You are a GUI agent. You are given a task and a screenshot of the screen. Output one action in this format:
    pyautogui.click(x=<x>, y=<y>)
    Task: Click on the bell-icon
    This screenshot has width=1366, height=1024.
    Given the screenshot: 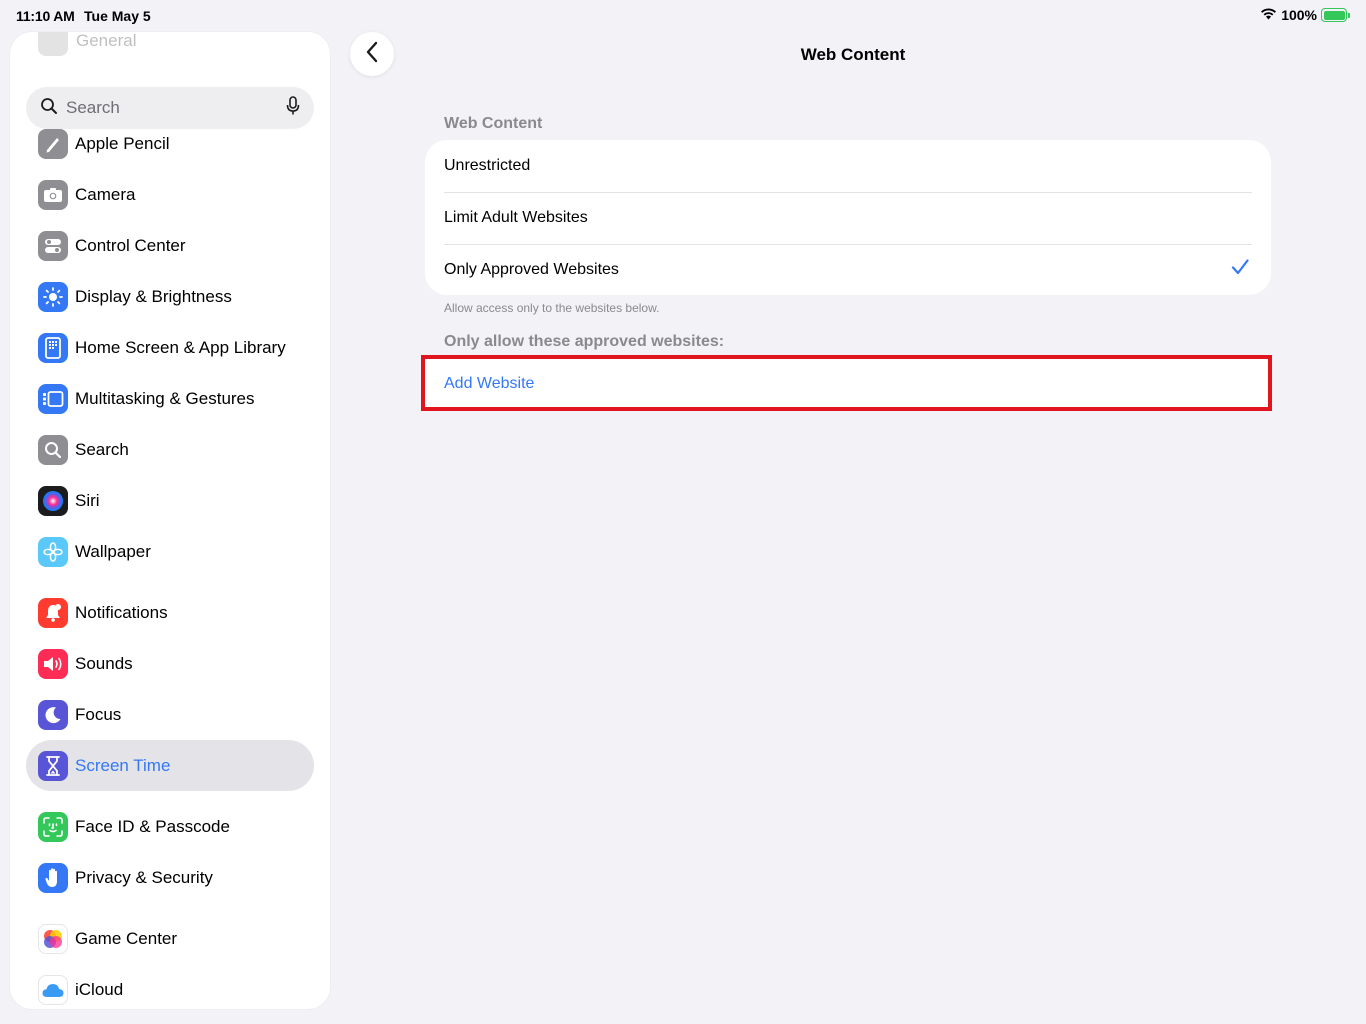 What is the action you would take?
    pyautogui.click(x=53, y=612)
    